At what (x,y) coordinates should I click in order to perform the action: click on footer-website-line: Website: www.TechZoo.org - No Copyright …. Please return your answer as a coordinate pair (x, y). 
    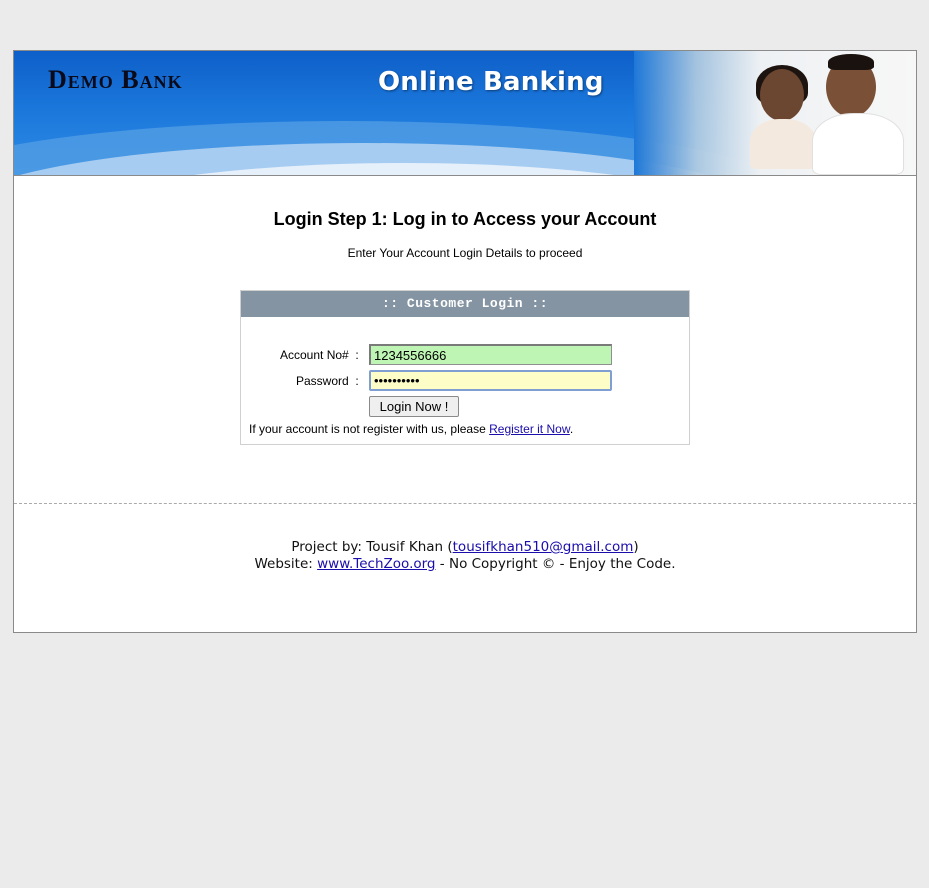
    Looking at the image, I should click on (465, 564).